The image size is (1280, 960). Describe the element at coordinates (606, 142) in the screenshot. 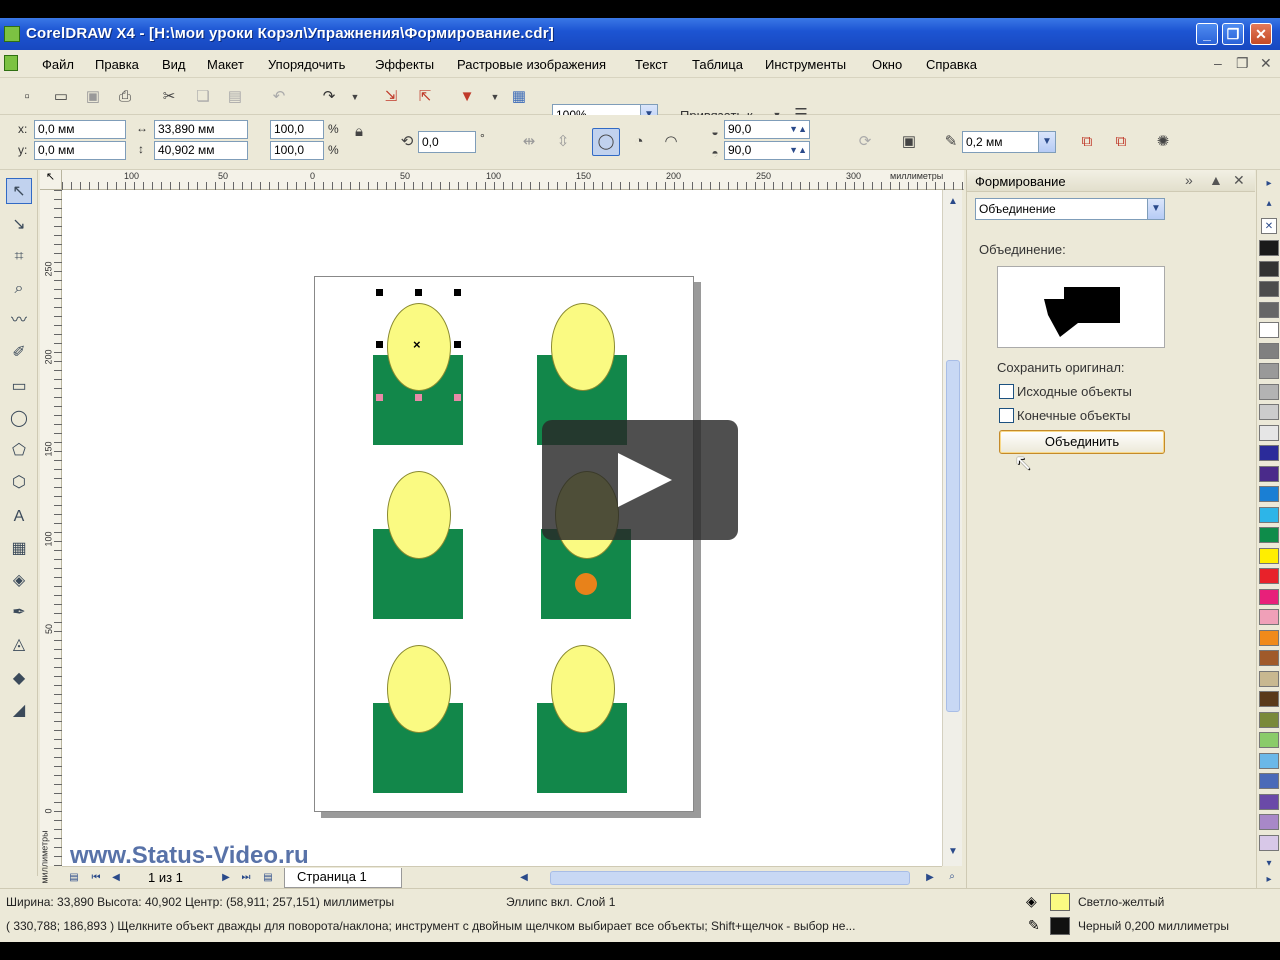

I see `ellipse-mode-icon: ◯` at that location.